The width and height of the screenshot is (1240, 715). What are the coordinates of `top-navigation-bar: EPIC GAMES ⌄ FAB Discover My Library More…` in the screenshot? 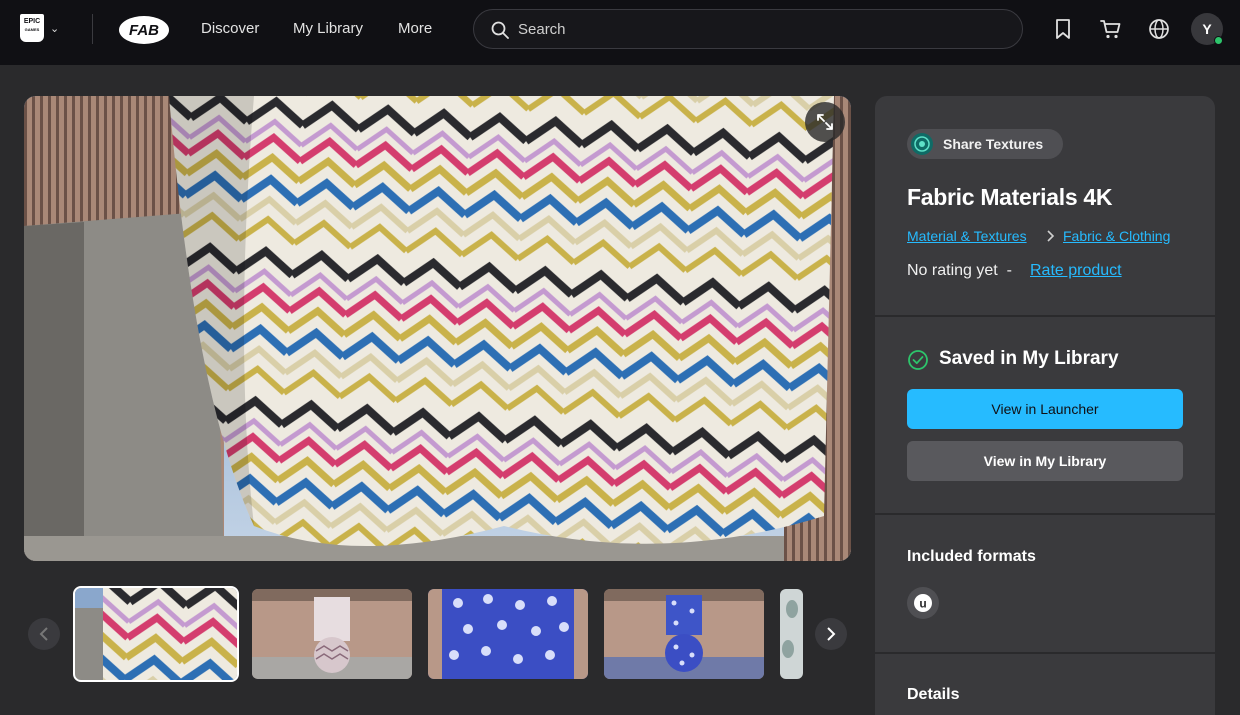 It's located at (620, 32).